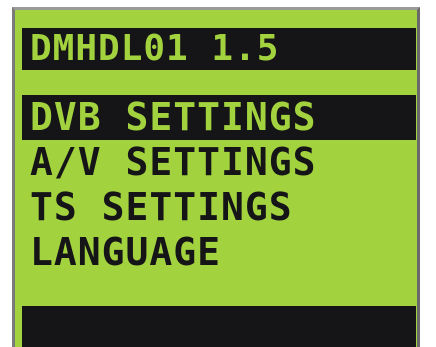 The image size is (436, 347). What do you see at coordinates (155, 48) in the screenshot?
I see `device-title: DMHDL01 1.5` at bounding box center [155, 48].